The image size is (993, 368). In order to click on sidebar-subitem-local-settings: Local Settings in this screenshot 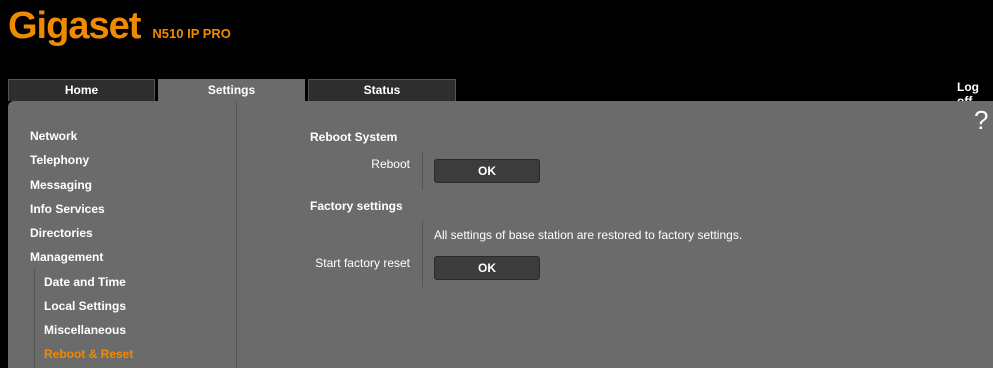, I will do `click(85, 306)`.